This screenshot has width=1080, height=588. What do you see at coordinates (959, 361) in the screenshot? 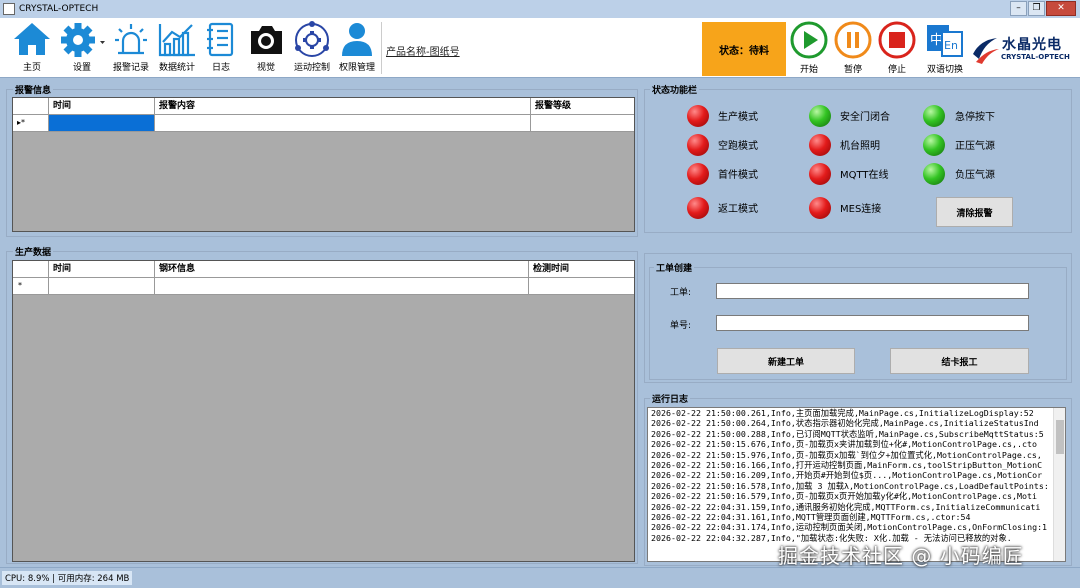
I see `close-card-report-button: 结卡报工` at bounding box center [959, 361].